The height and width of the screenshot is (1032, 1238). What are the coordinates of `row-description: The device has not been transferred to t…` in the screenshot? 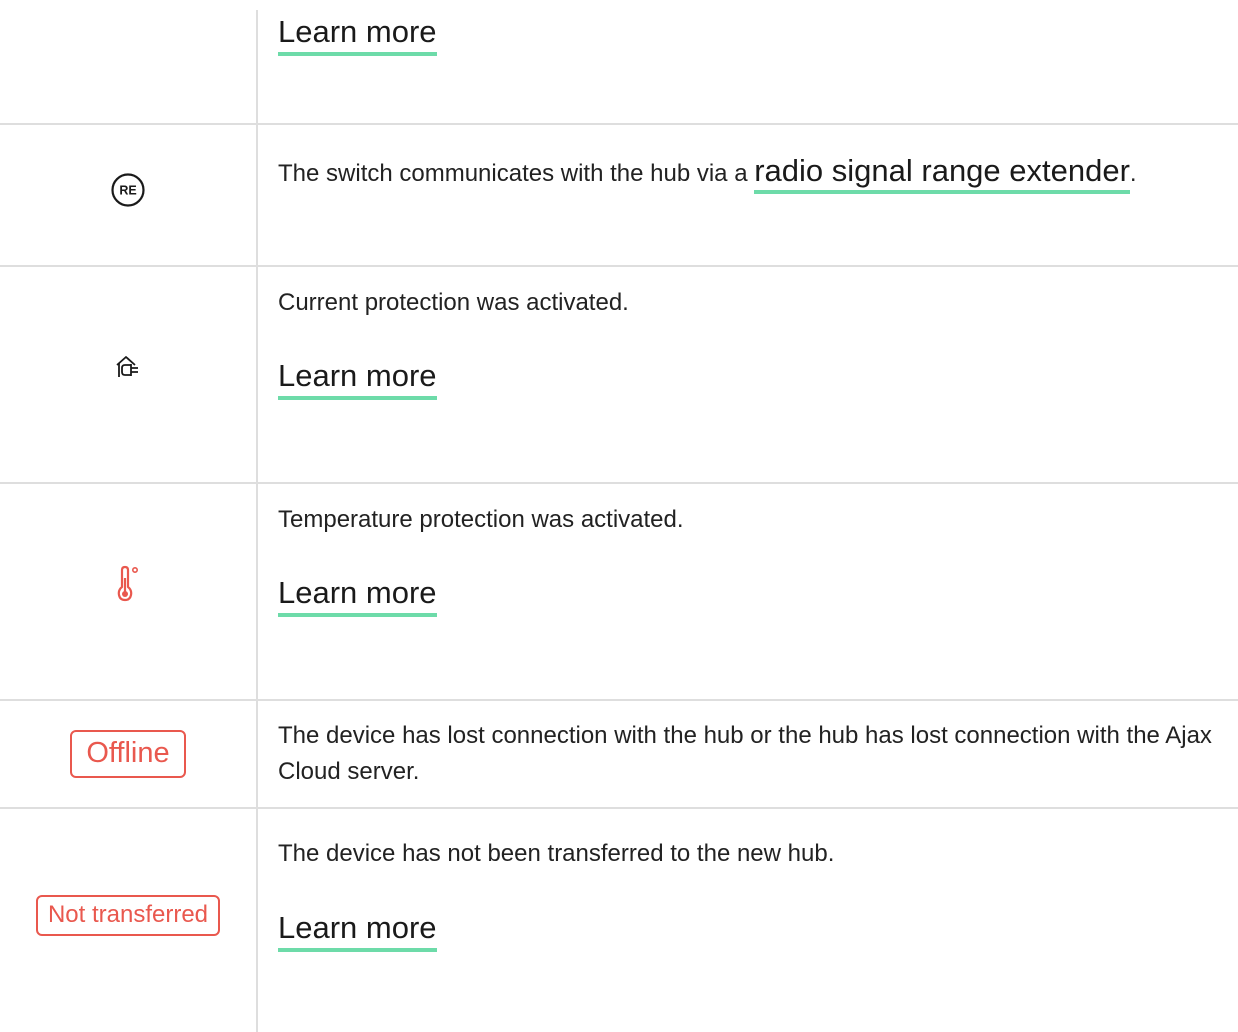 It's located at (556, 853).